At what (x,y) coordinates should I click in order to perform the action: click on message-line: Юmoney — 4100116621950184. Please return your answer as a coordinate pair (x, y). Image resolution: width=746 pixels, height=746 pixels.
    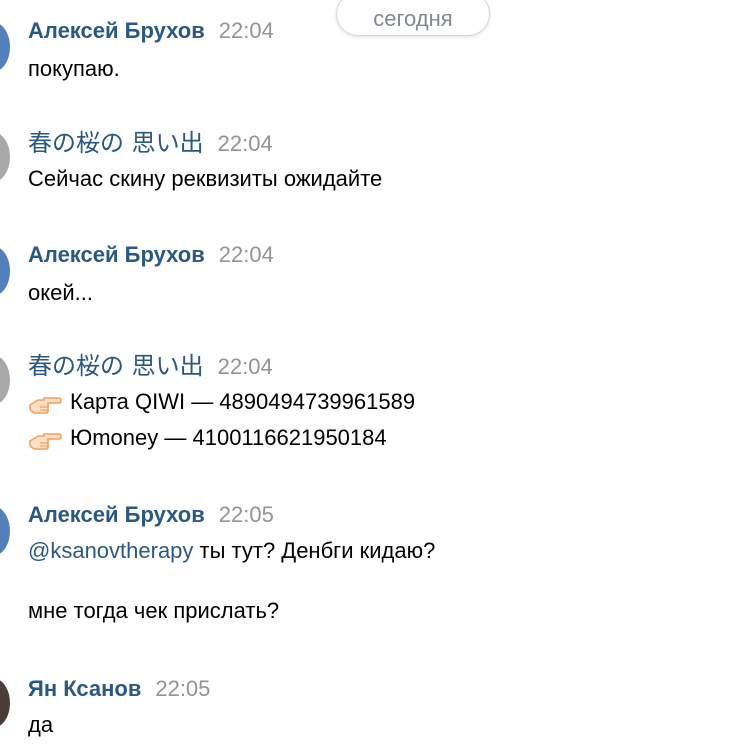
    Looking at the image, I should click on (207, 438).